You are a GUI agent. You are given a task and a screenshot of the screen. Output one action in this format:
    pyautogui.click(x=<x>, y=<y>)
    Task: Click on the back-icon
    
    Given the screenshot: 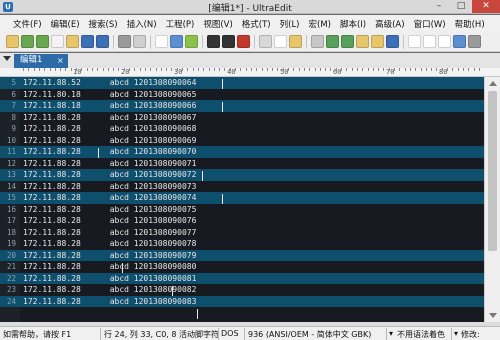 What is the action you would take?
    pyautogui.click(x=27, y=41)
    